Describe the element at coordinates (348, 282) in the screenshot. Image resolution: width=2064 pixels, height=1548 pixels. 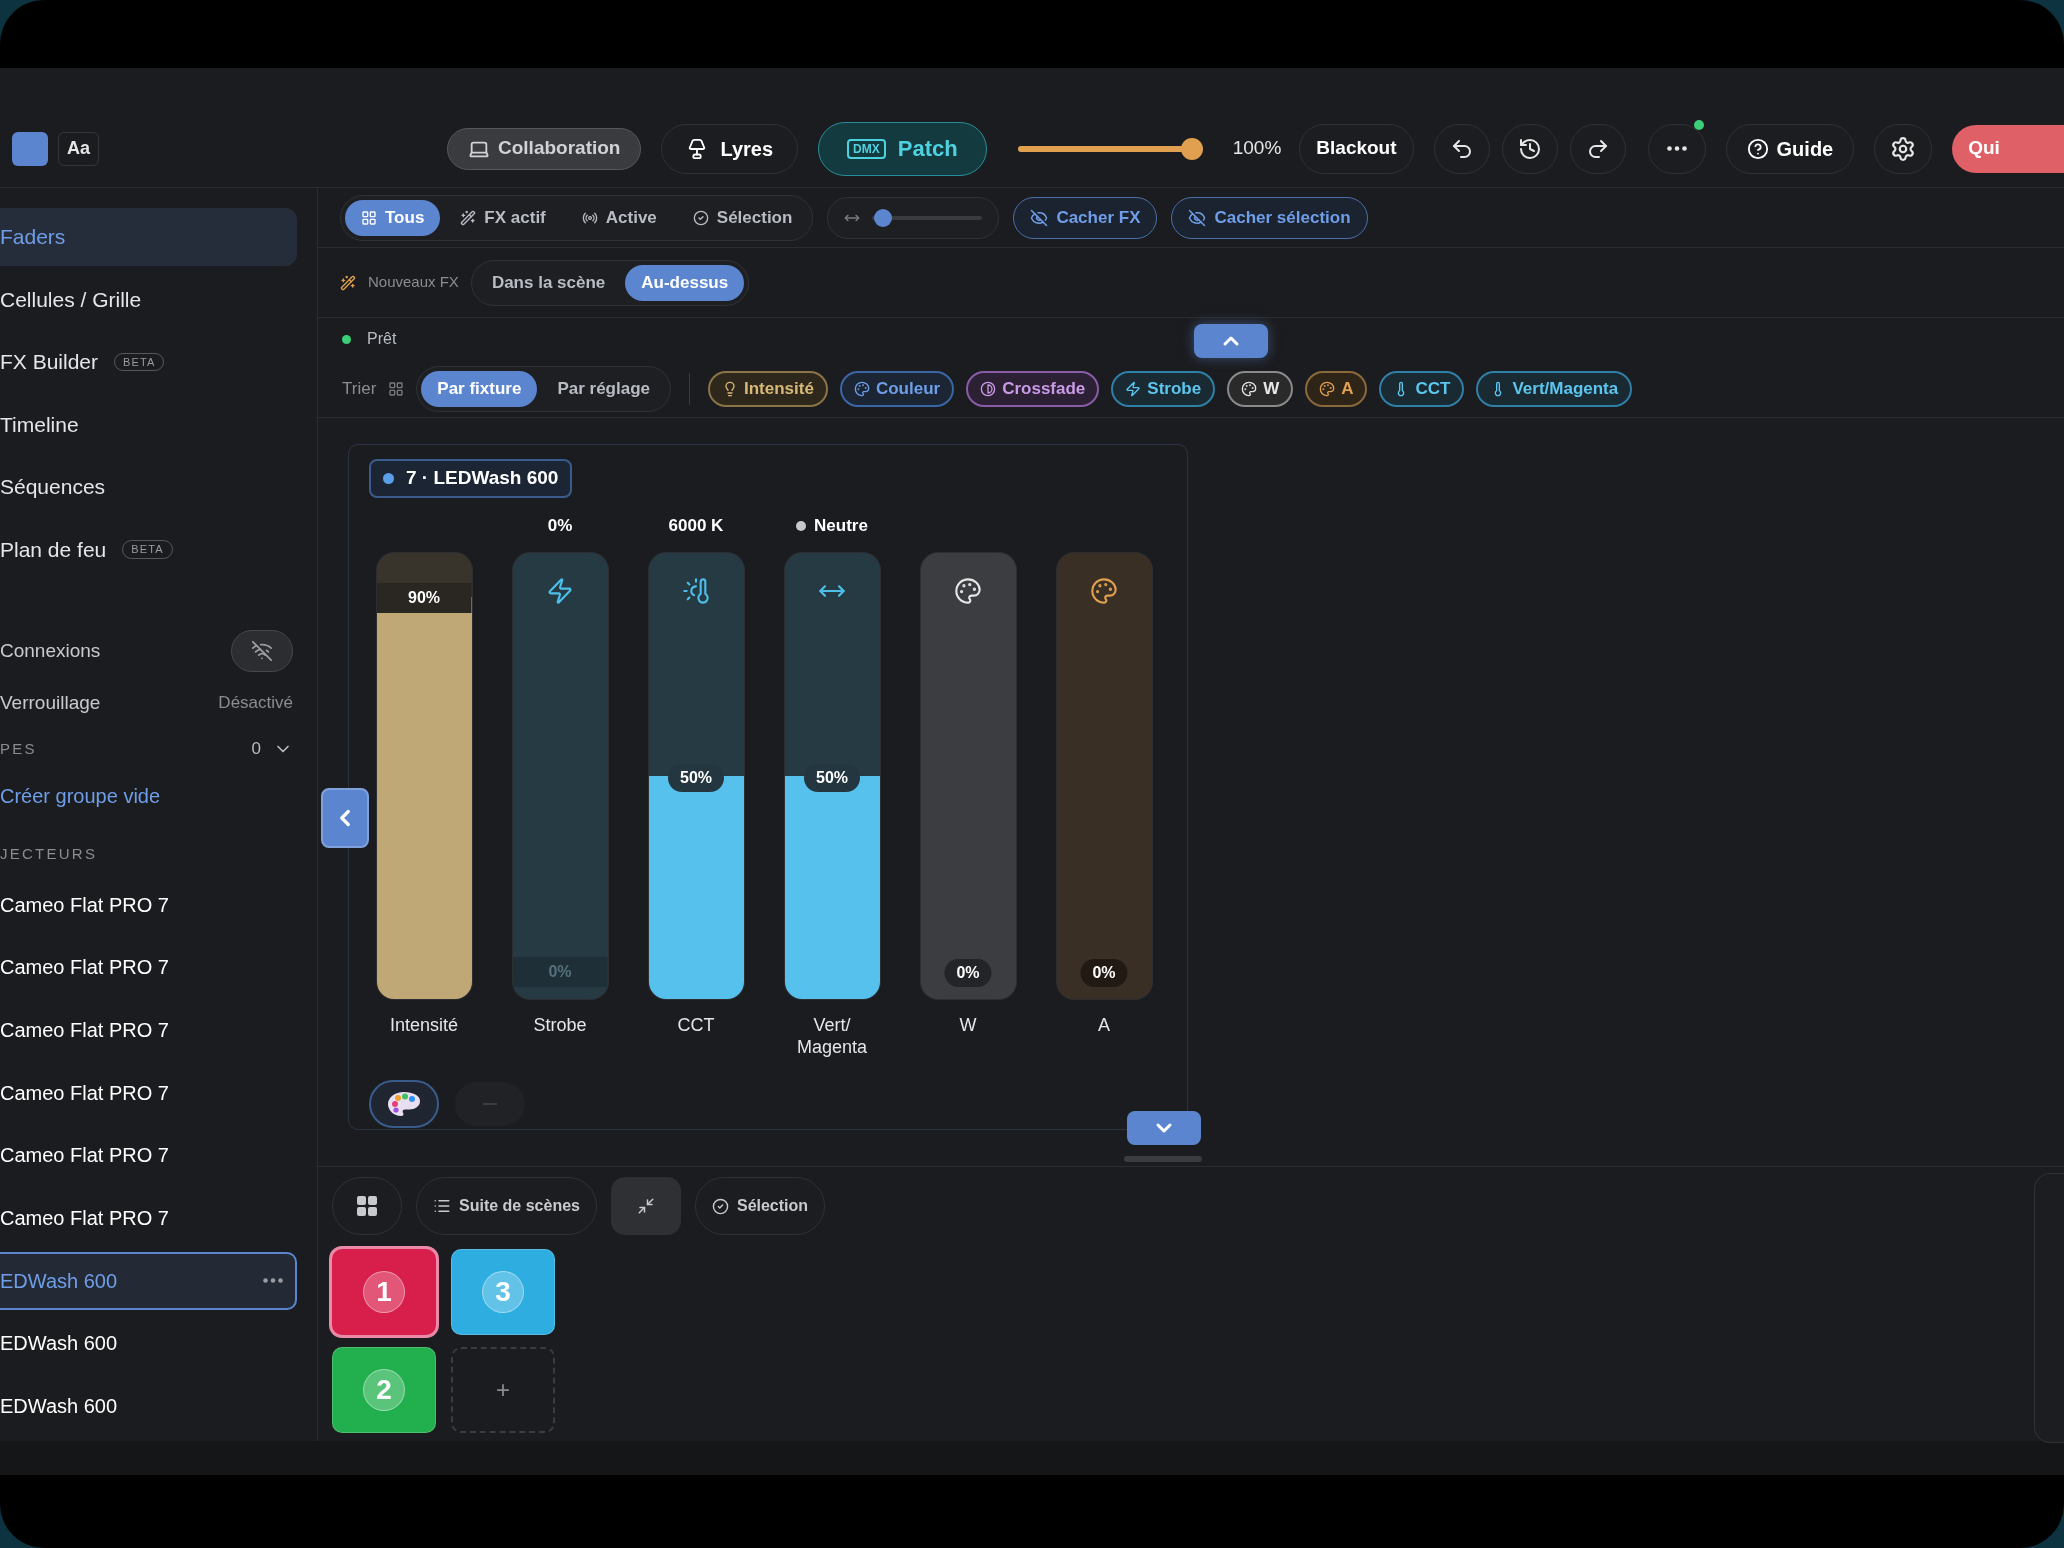
I see `wand-icon` at that location.